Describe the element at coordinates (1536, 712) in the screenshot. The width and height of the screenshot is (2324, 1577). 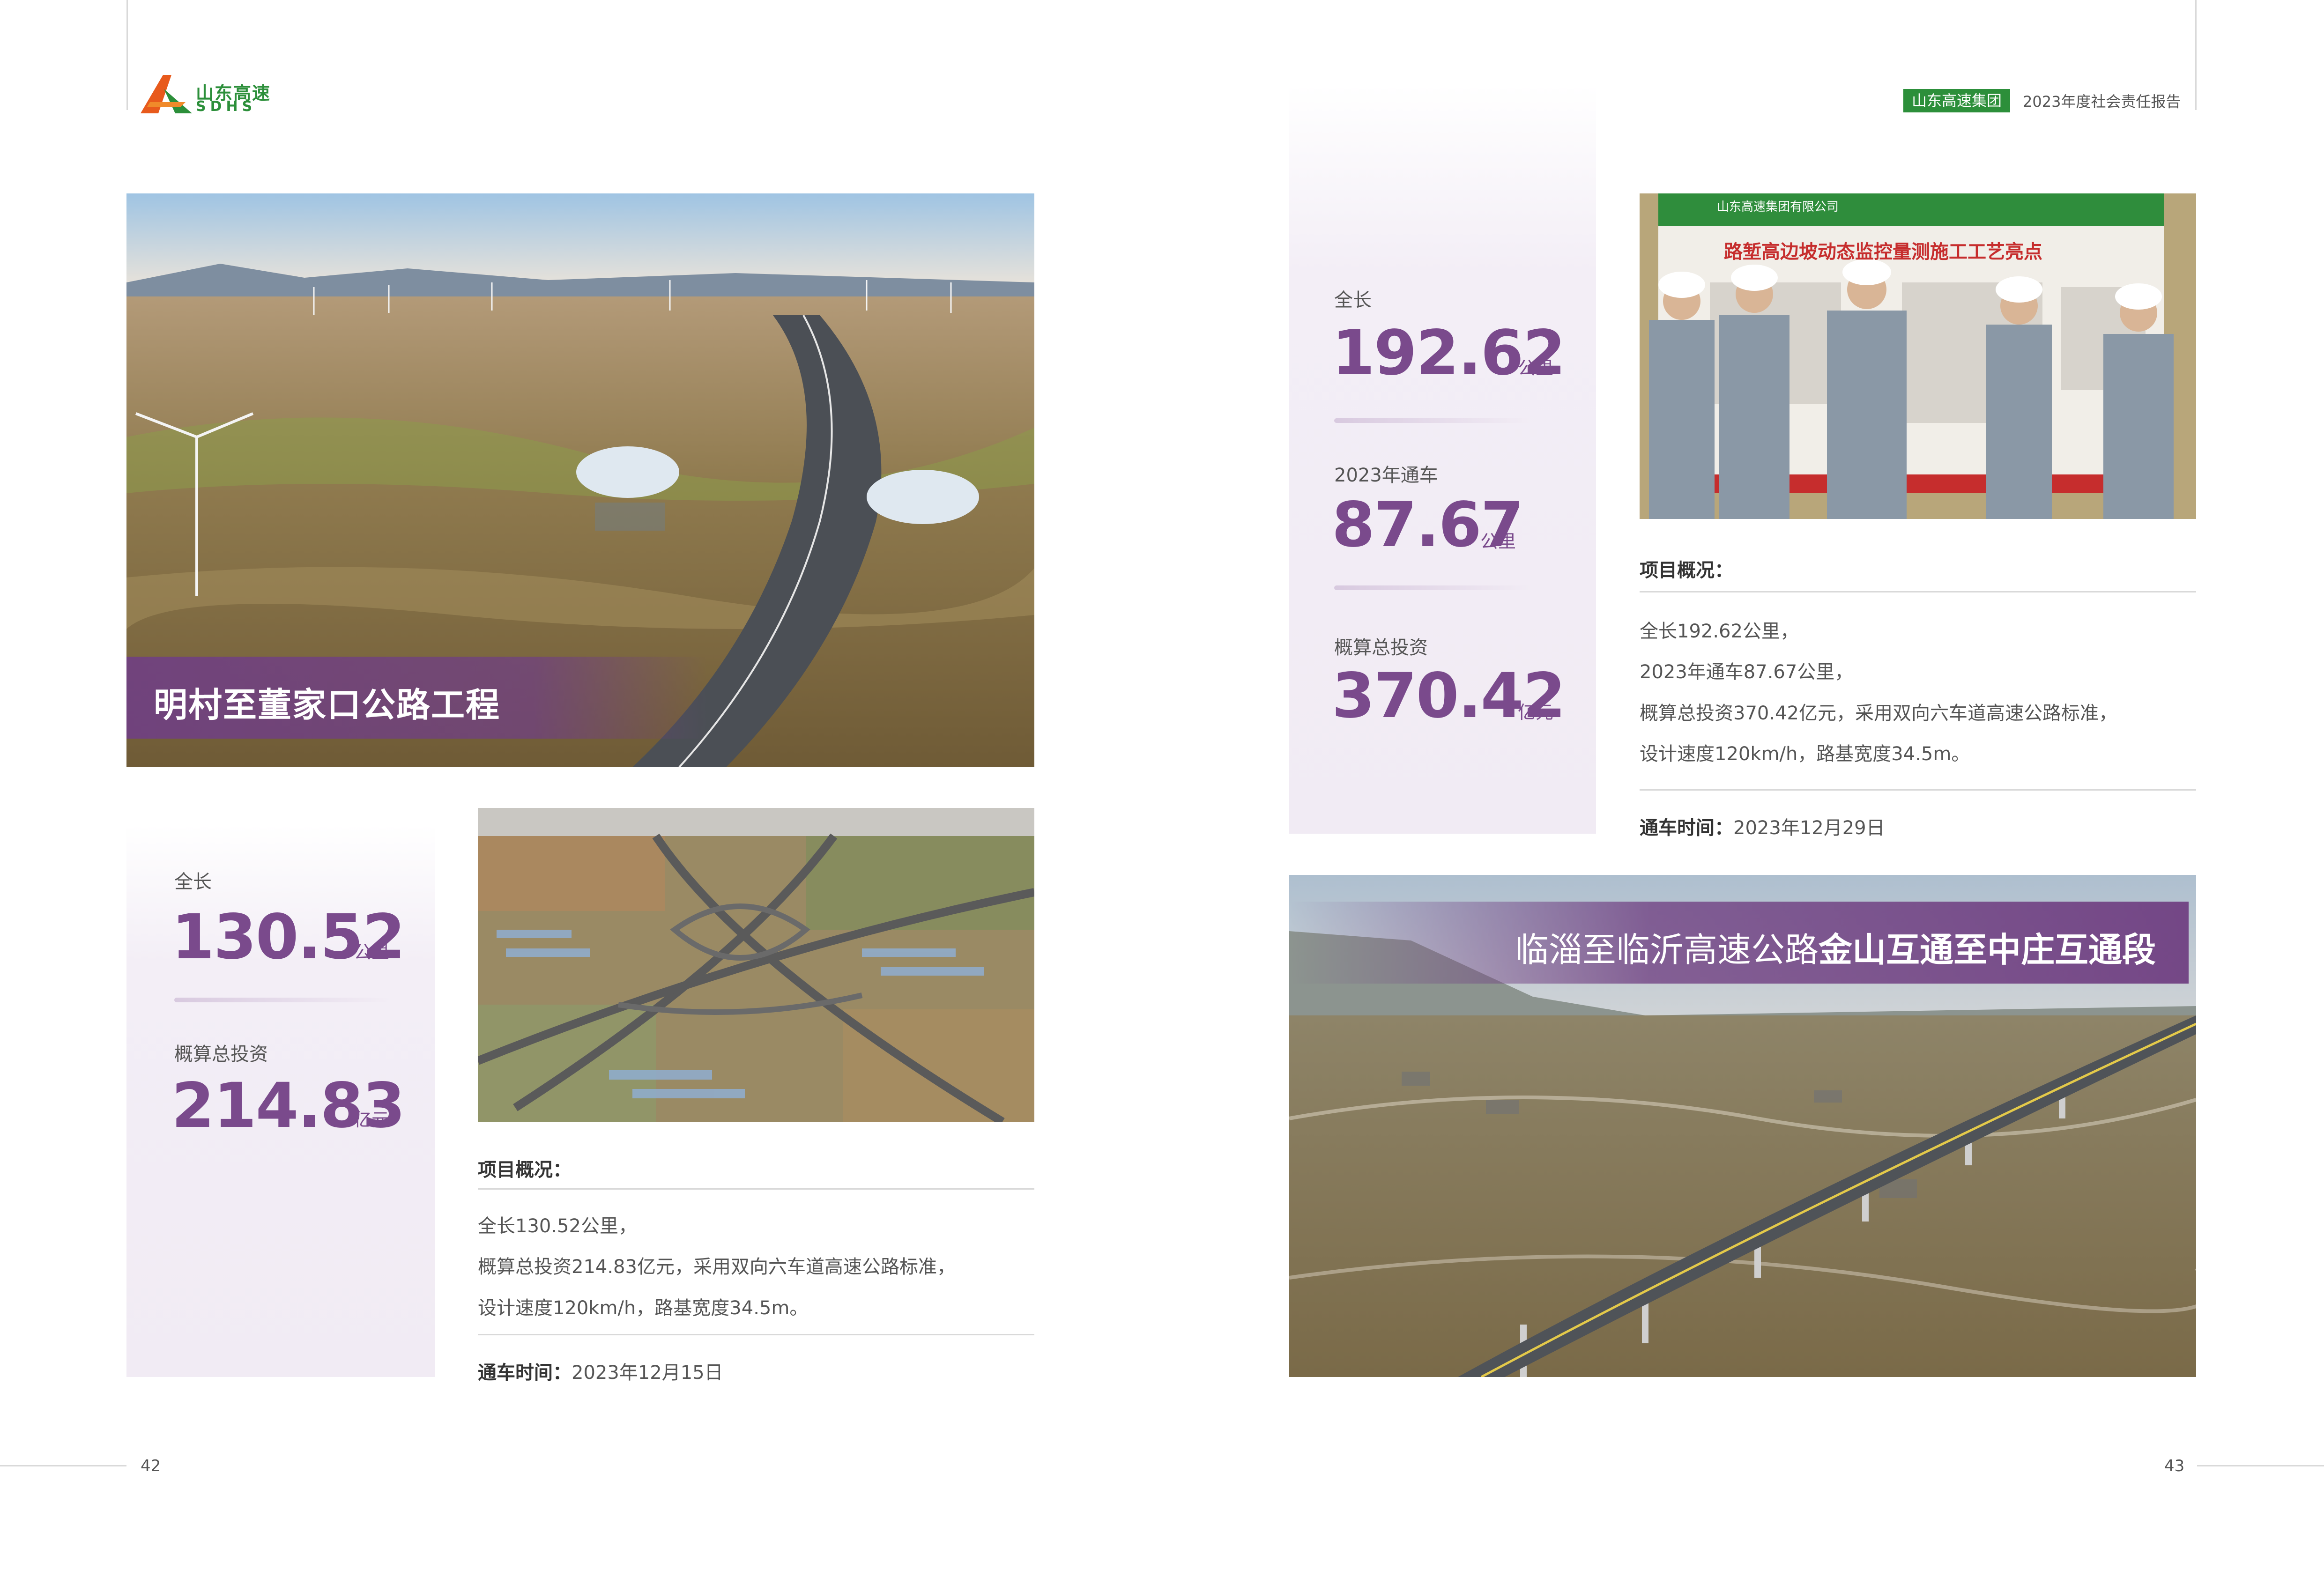
I see `project2-investment-unit: 亿元` at that location.